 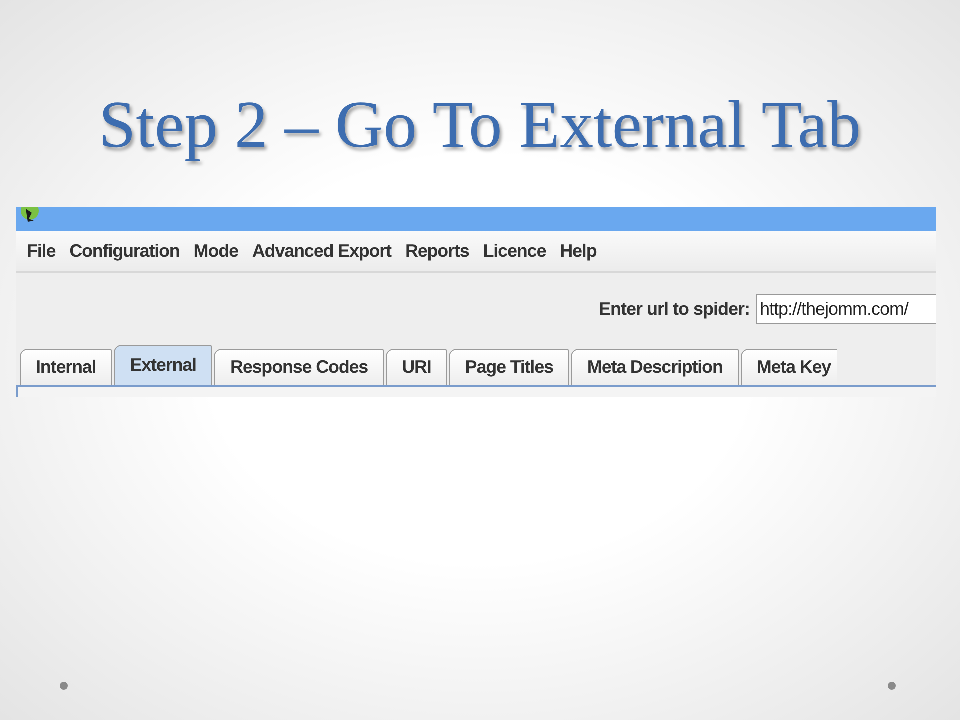 What do you see at coordinates (321, 251) in the screenshot?
I see `menu-item: Advanced Export` at bounding box center [321, 251].